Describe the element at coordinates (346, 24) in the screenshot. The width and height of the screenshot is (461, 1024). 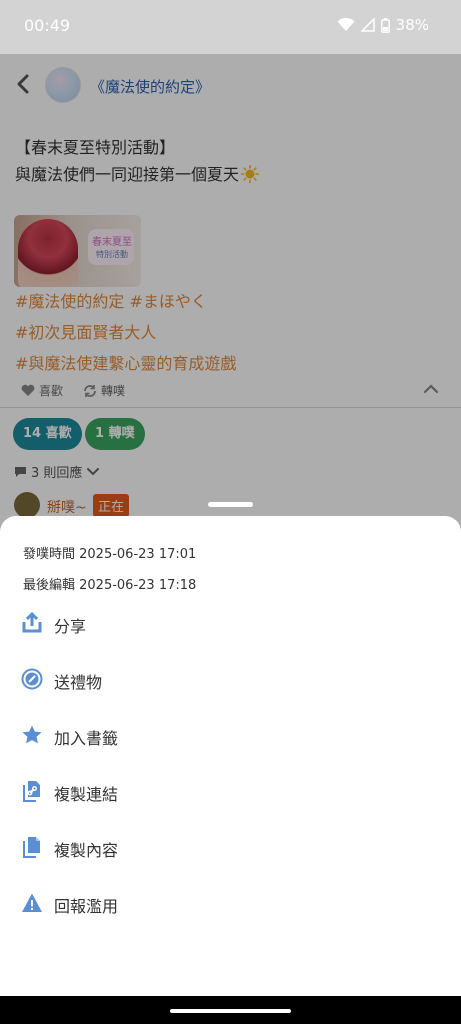
I see `wifi-icon` at that location.